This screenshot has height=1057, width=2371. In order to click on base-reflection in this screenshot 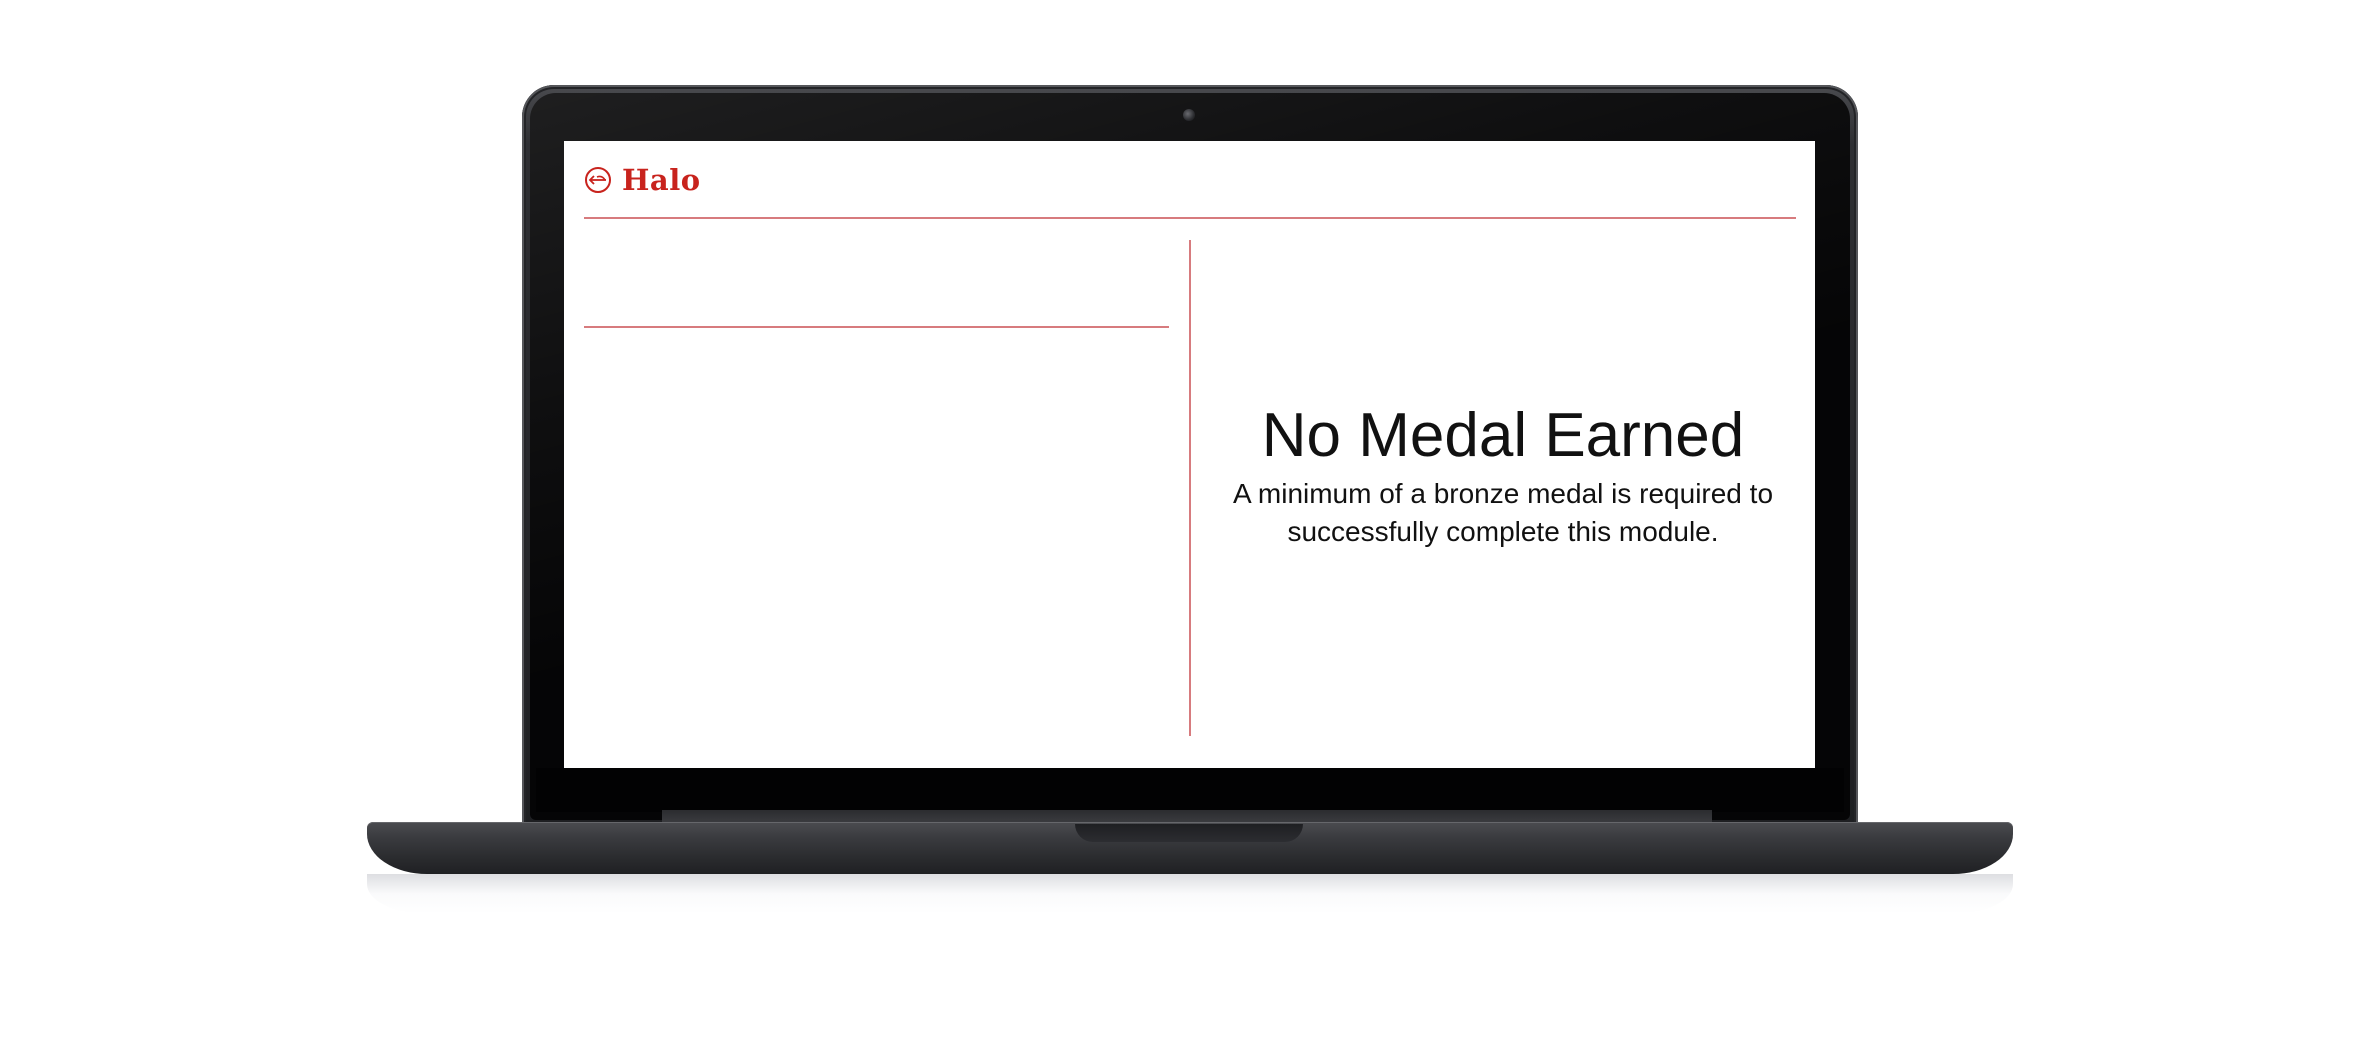, I will do `click(1190, 894)`.